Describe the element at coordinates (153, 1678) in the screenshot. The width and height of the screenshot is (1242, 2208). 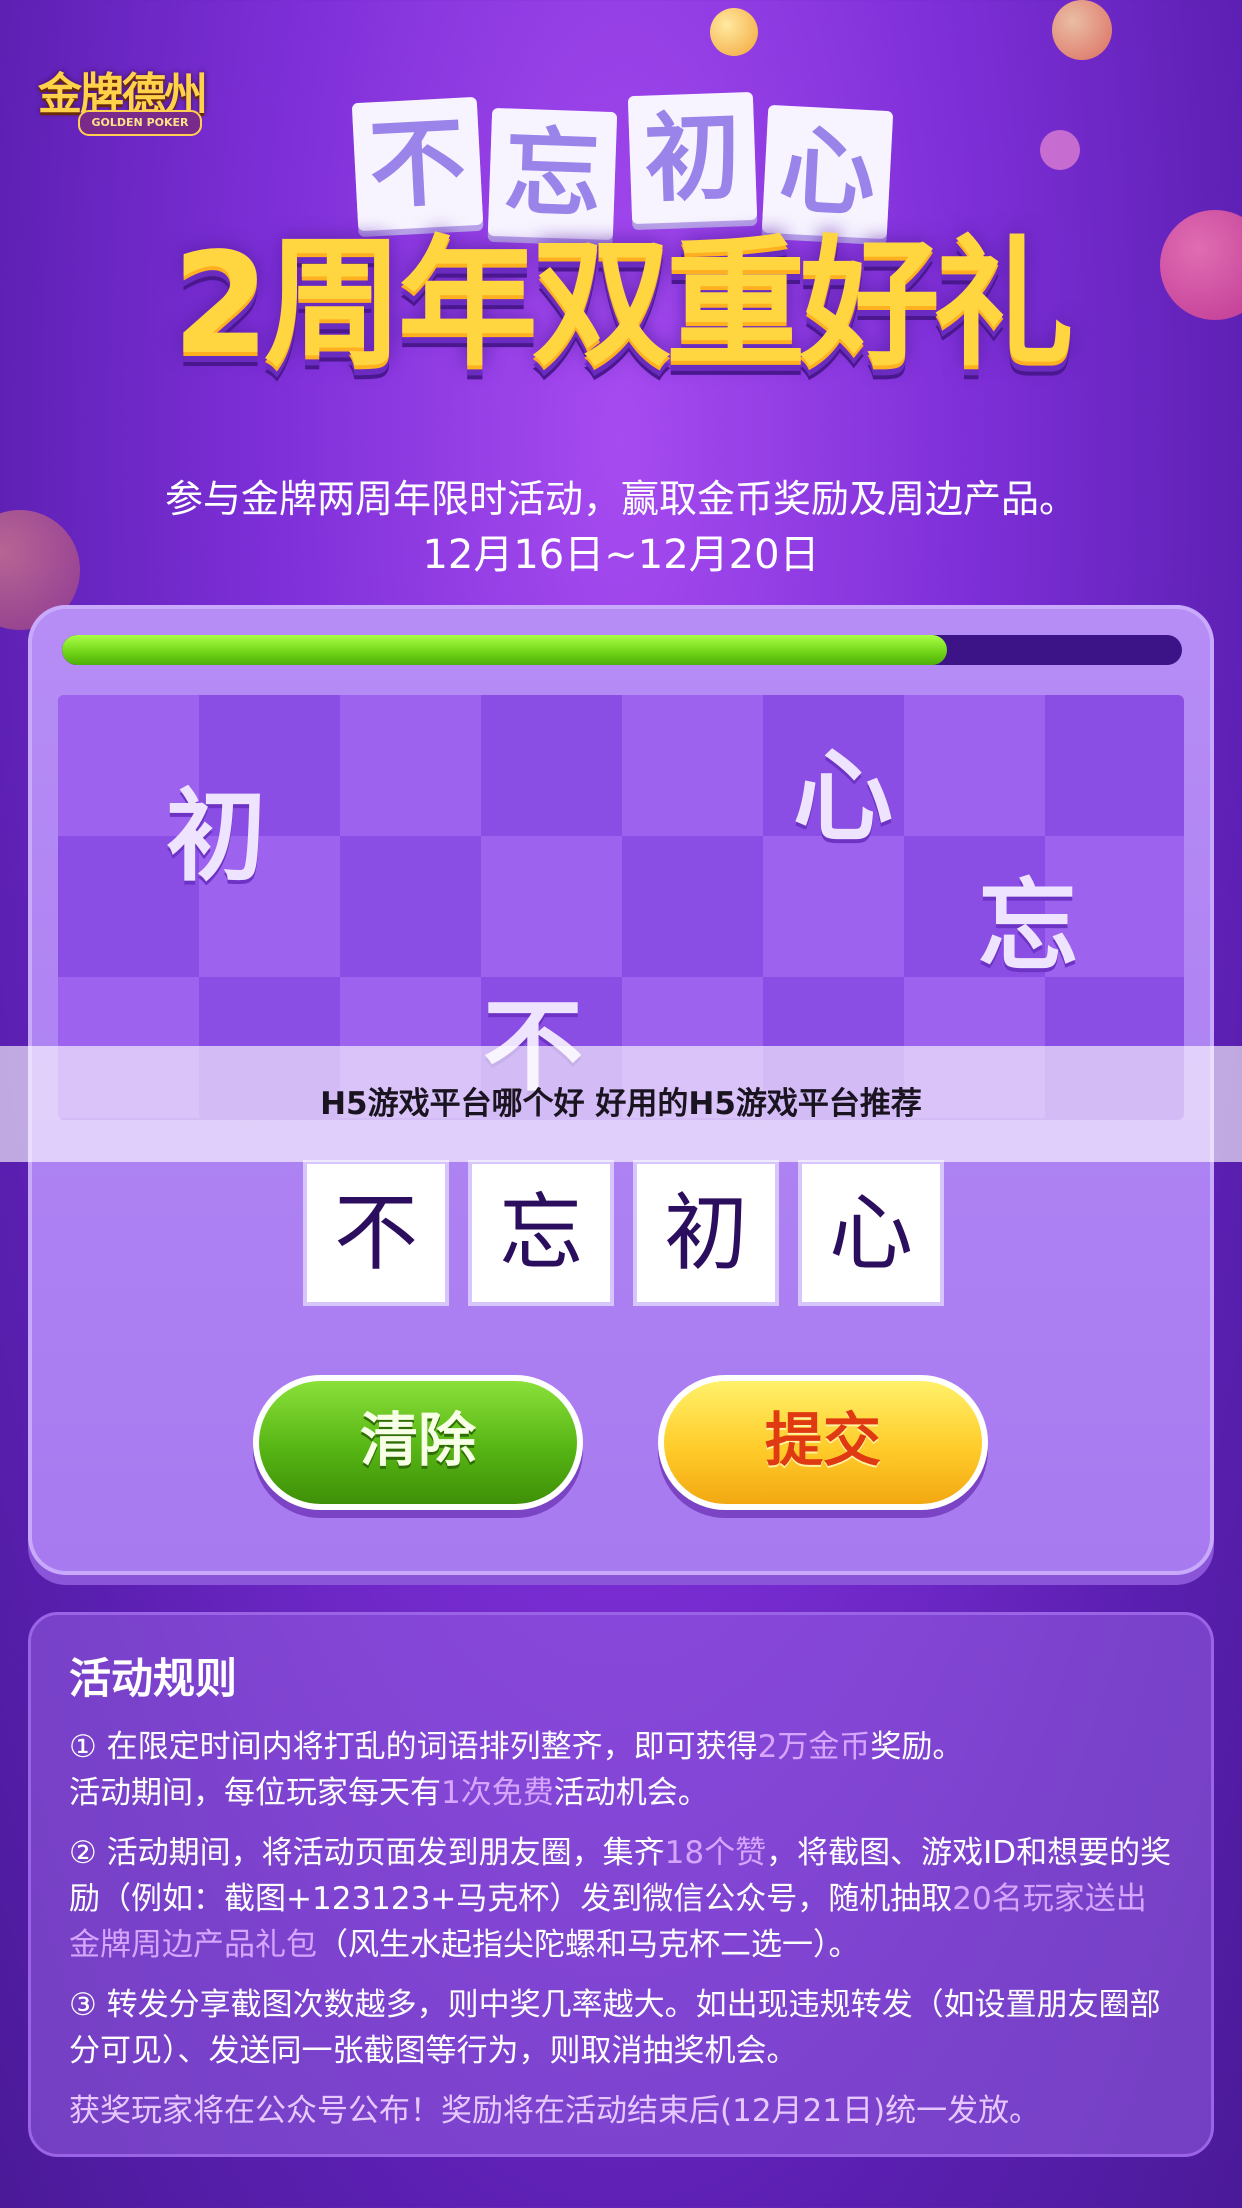
I see `rules-title: 活动规则` at that location.